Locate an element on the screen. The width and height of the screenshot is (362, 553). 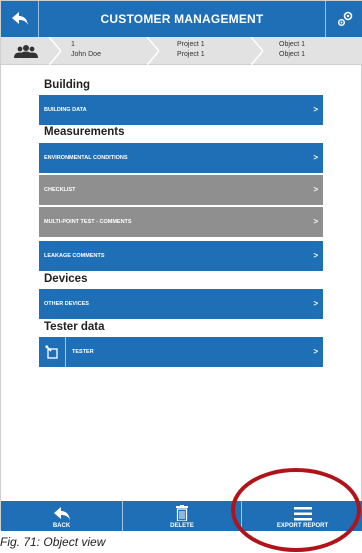
menu-item-checklist: CHECKLIST > is located at coordinates (181, 190).